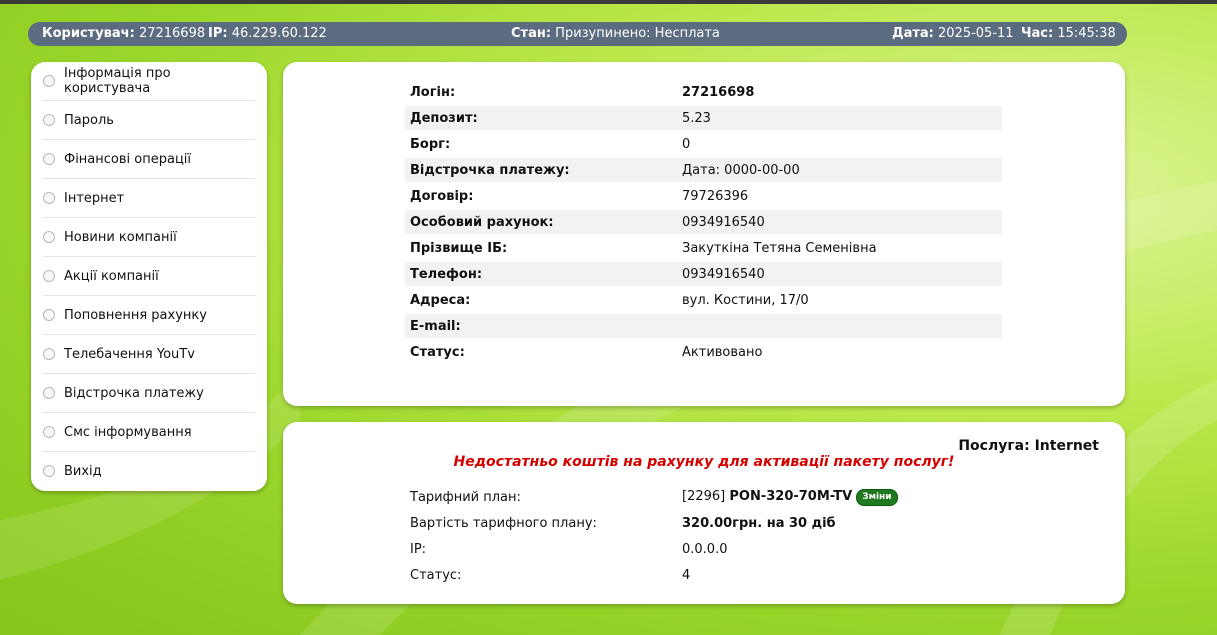 The height and width of the screenshot is (635, 1217). Describe the element at coordinates (134, 393) in the screenshot. I see `menu-item-label: Відстрочка платежу` at that location.